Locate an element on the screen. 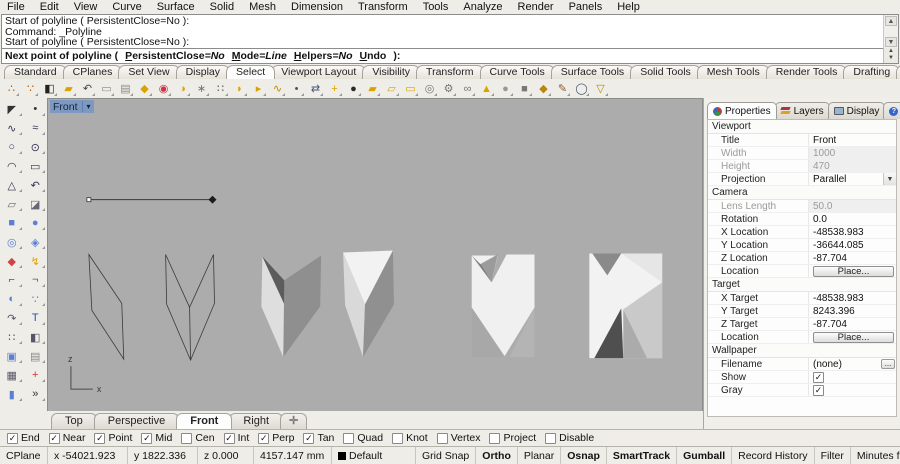 This screenshot has width=900, height=464. cone-icon: ▲ is located at coordinates (486, 89).